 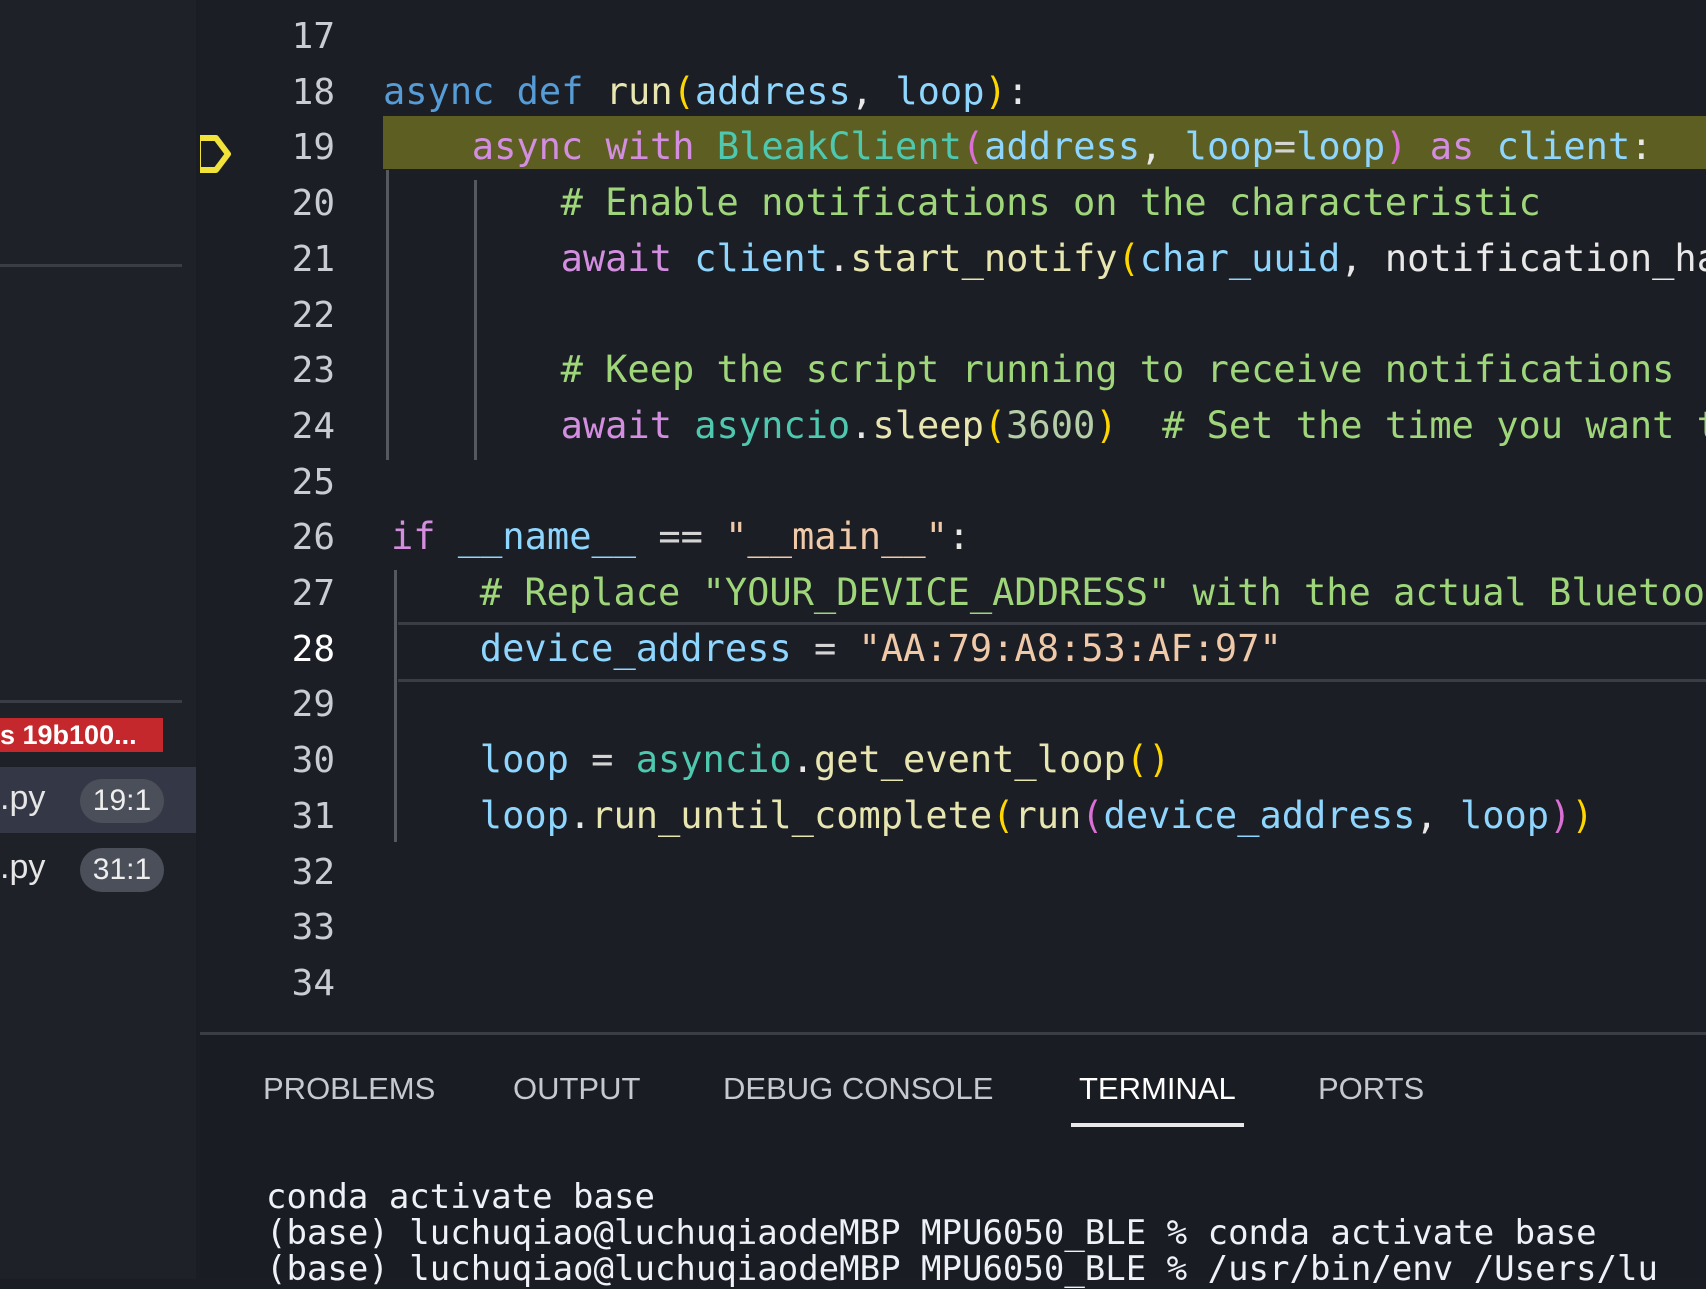 What do you see at coordinates (98, 639) in the screenshot?
I see `sidebar: s 19b100... .py 19:1 .py 31:1` at bounding box center [98, 639].